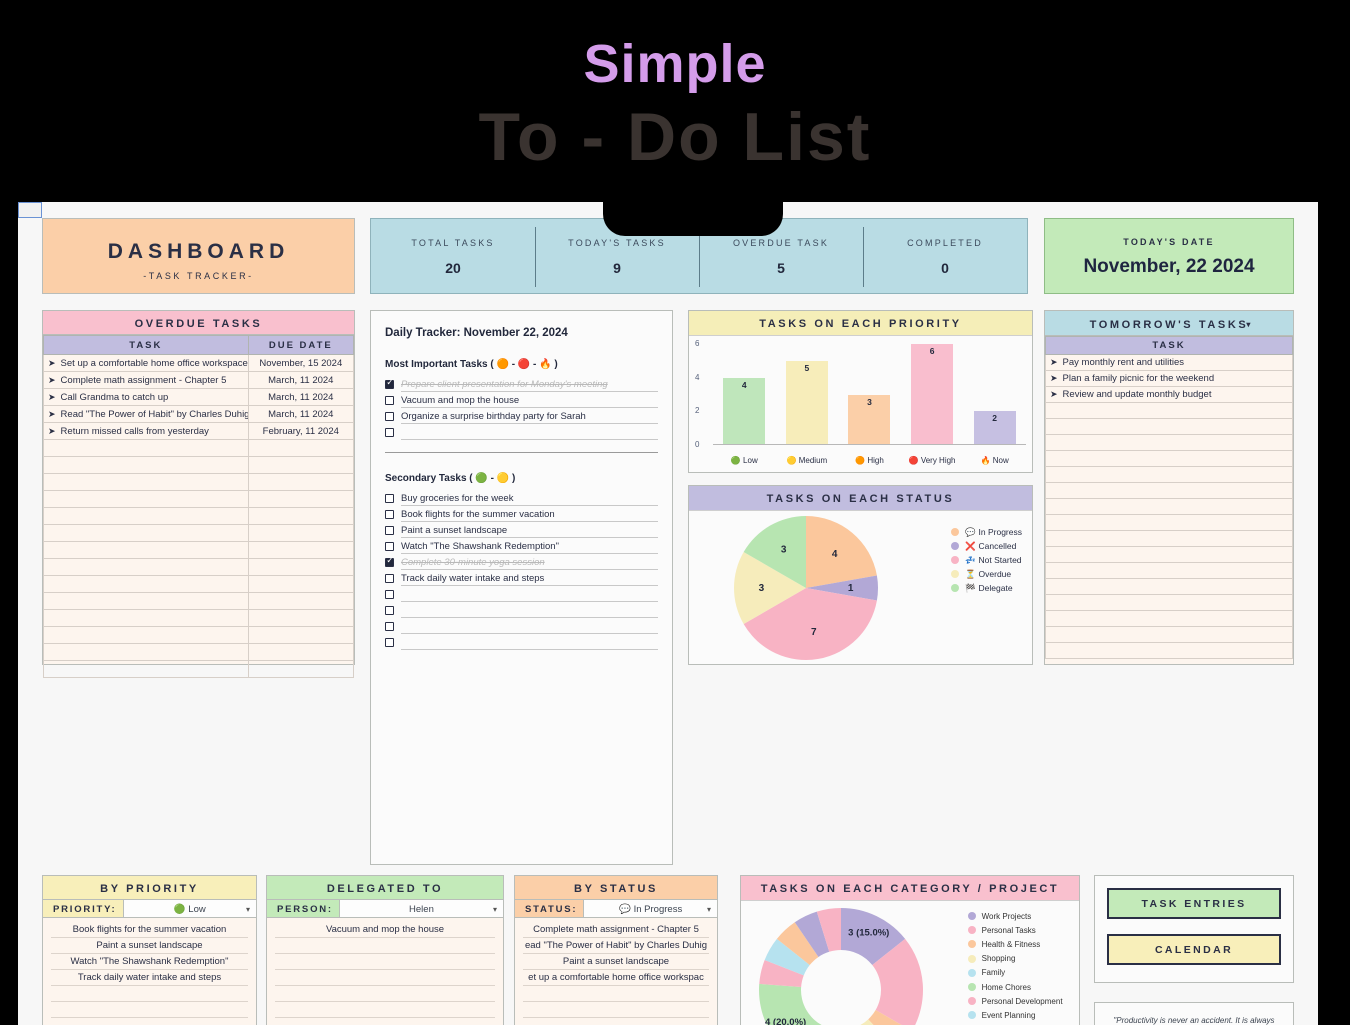  Describe the element at coordinates (149, 930) in the screenshot. I see `list-item: Book flights for the summer vacation` at that location.